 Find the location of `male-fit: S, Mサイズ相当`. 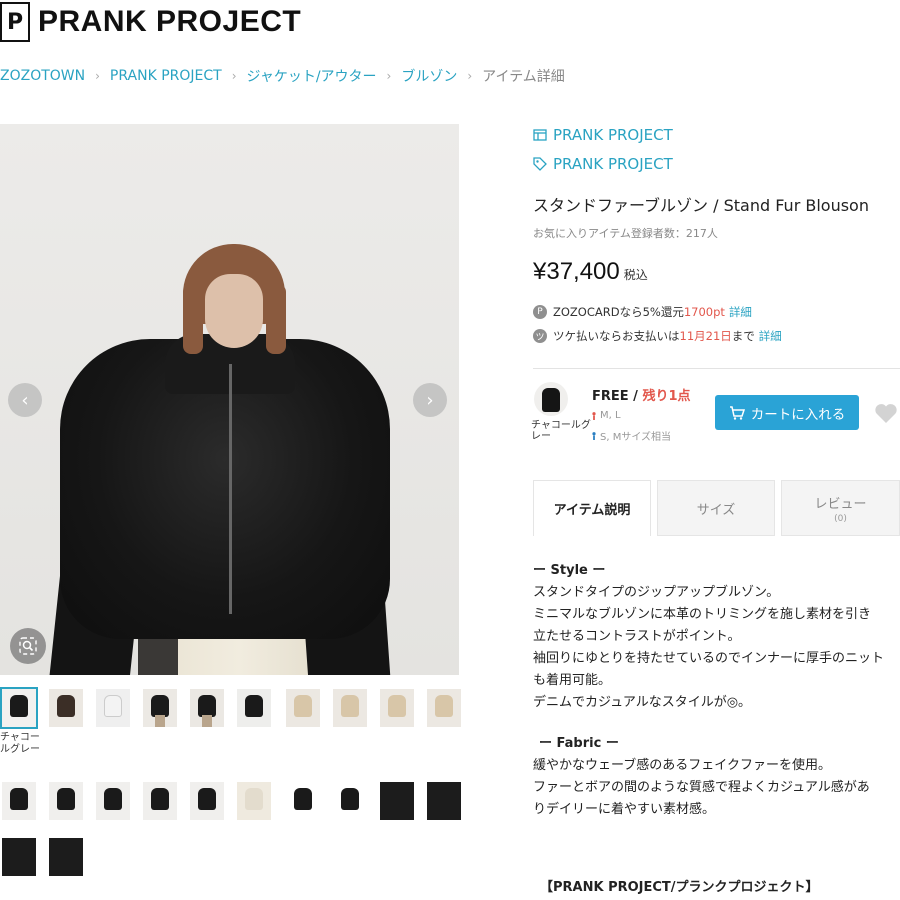

male-fit: S, Mサイズ相当 is located at coordinates (631, 435).